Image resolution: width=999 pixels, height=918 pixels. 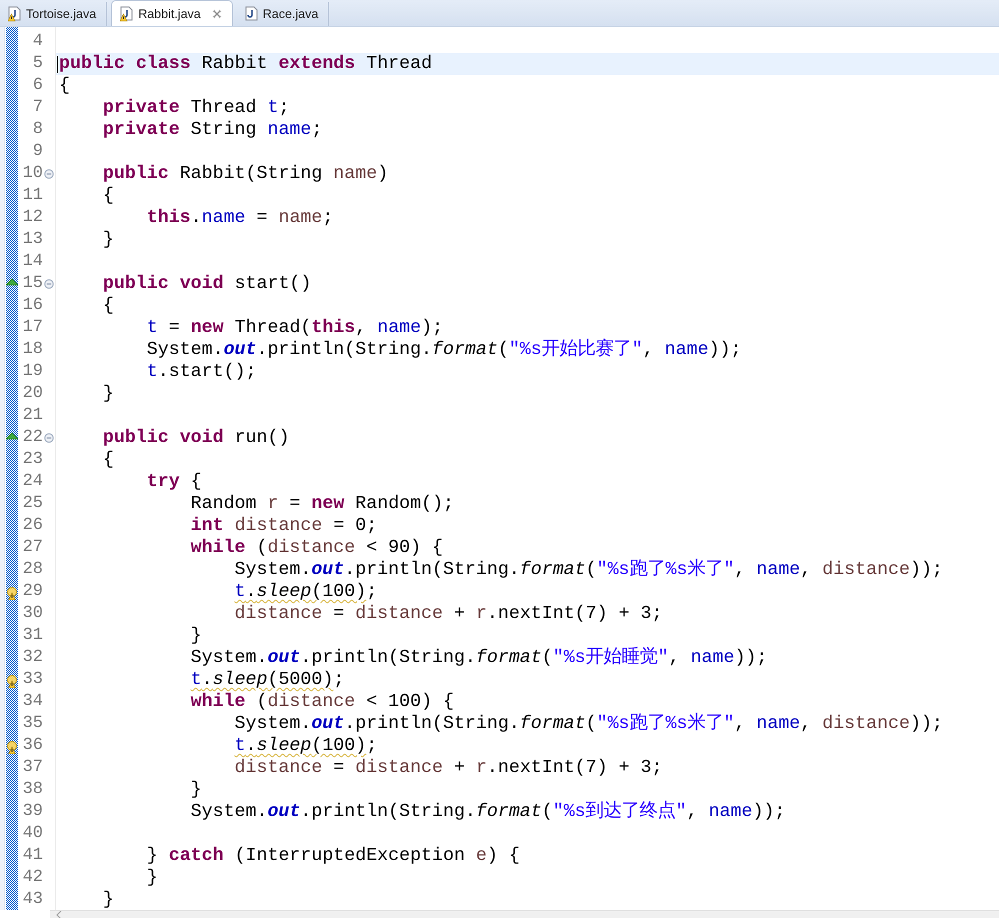 I want to click on line-number: 5, so click(x=37, y=64).